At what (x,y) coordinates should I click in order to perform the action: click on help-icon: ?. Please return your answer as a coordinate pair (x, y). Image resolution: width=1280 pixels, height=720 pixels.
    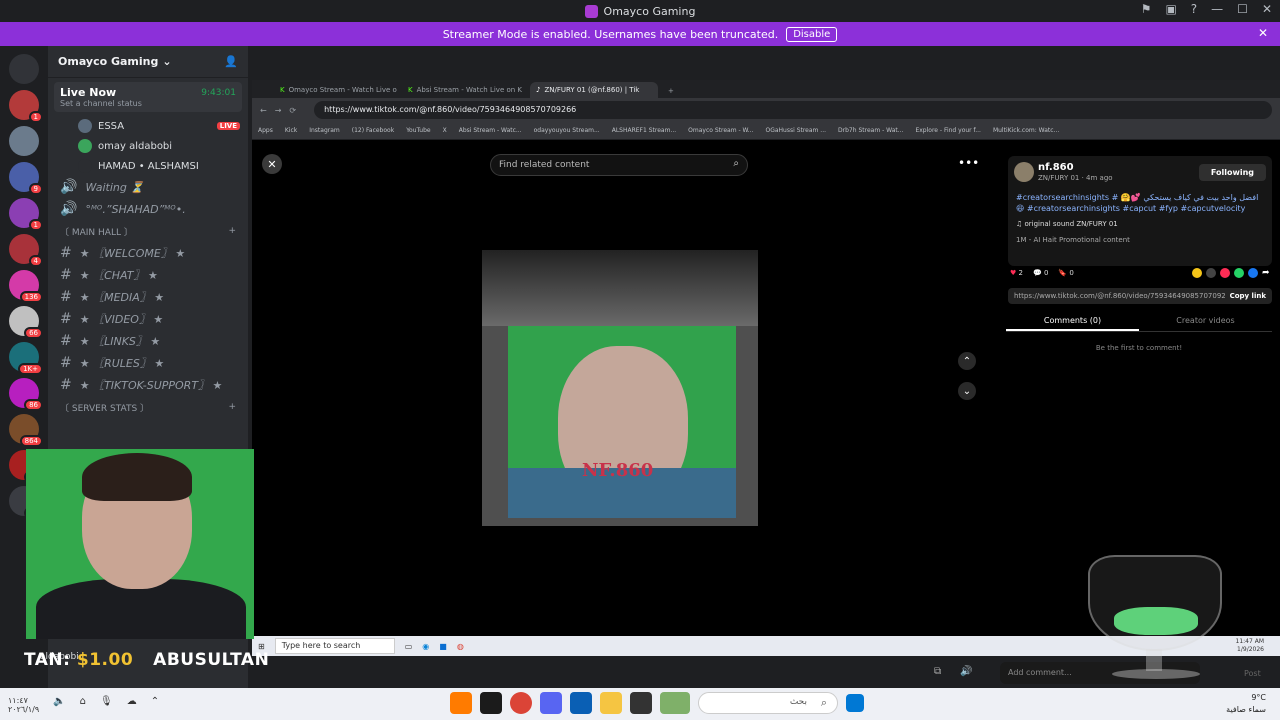
    Looking at the image, I should click on (1194, 9).